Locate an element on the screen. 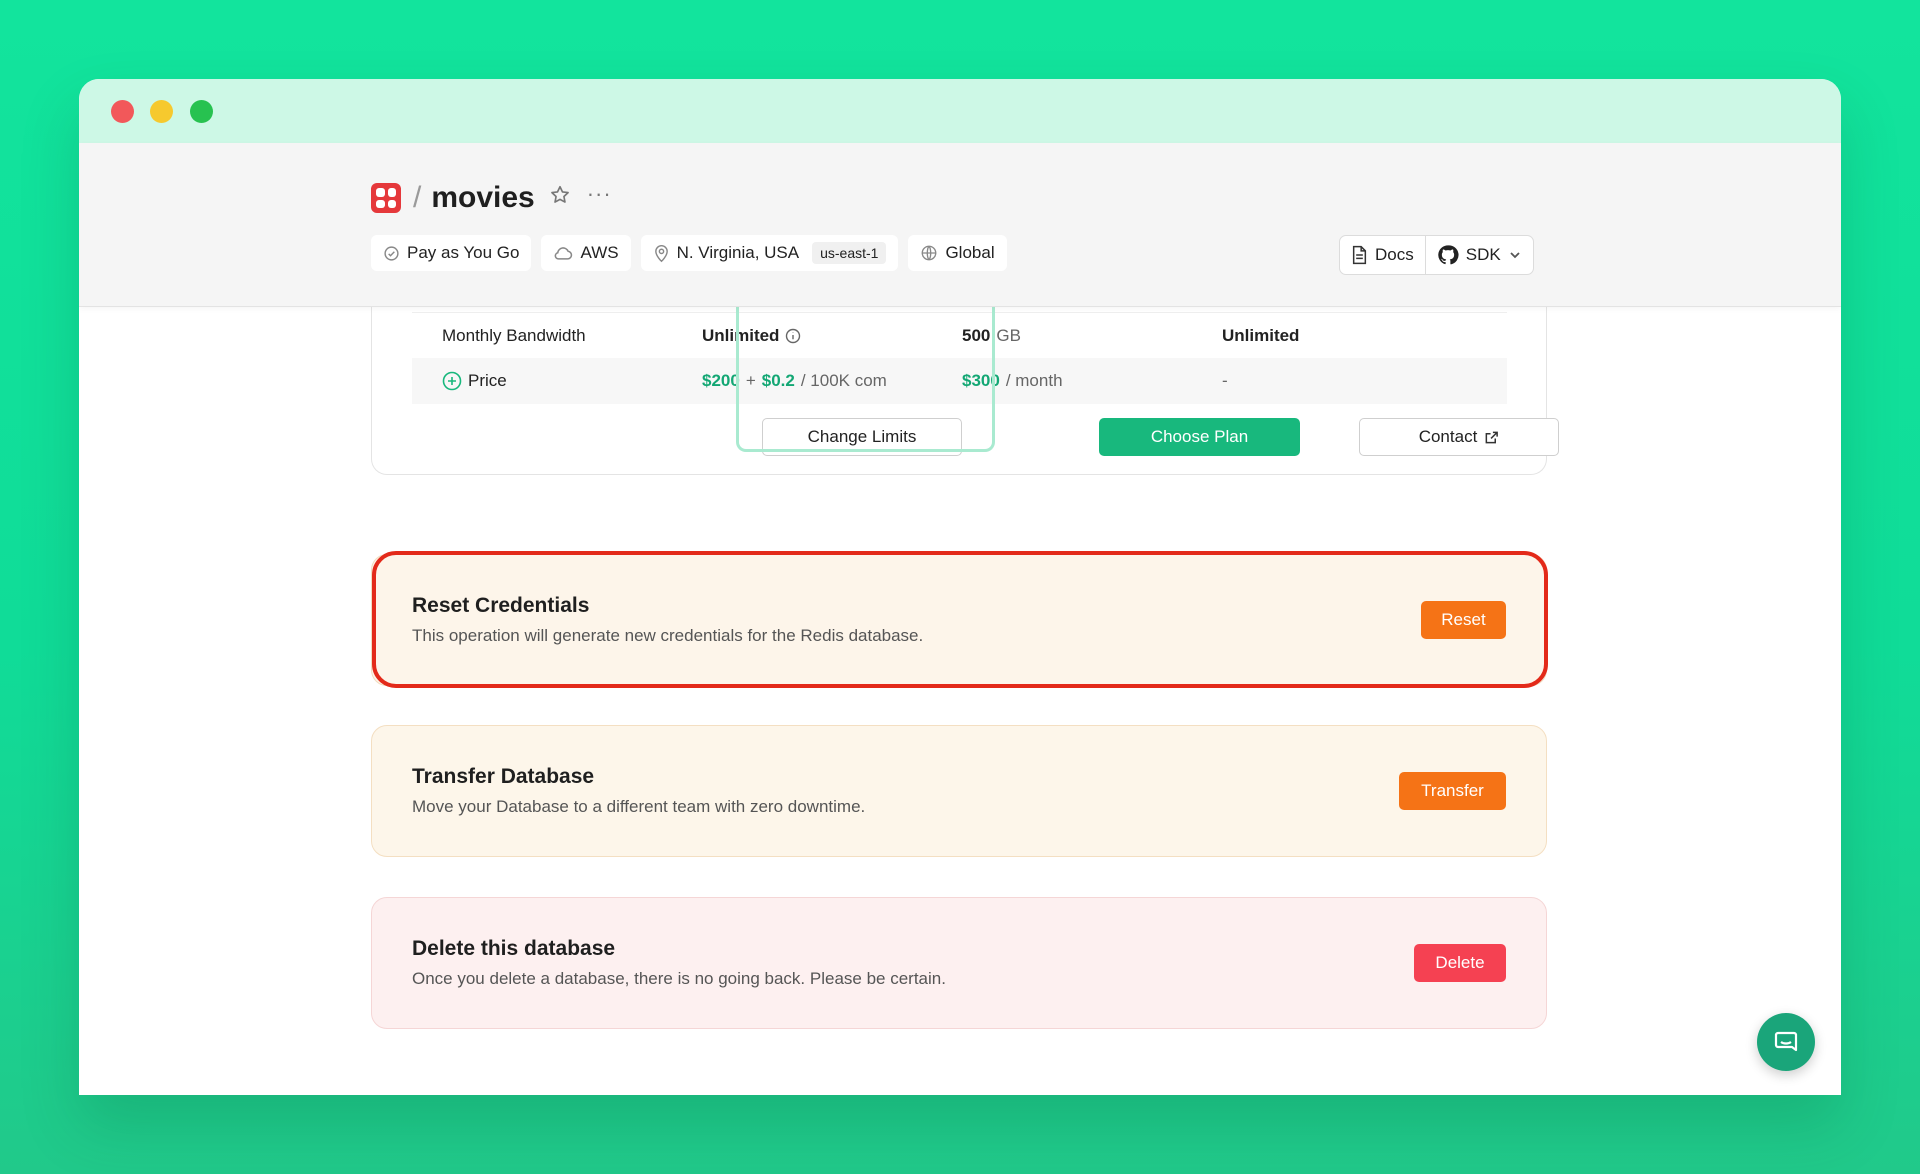 The height and width of the screenshot is (1174, 1920). reset-button-label: Reset is located at coordinates (1463, 619).